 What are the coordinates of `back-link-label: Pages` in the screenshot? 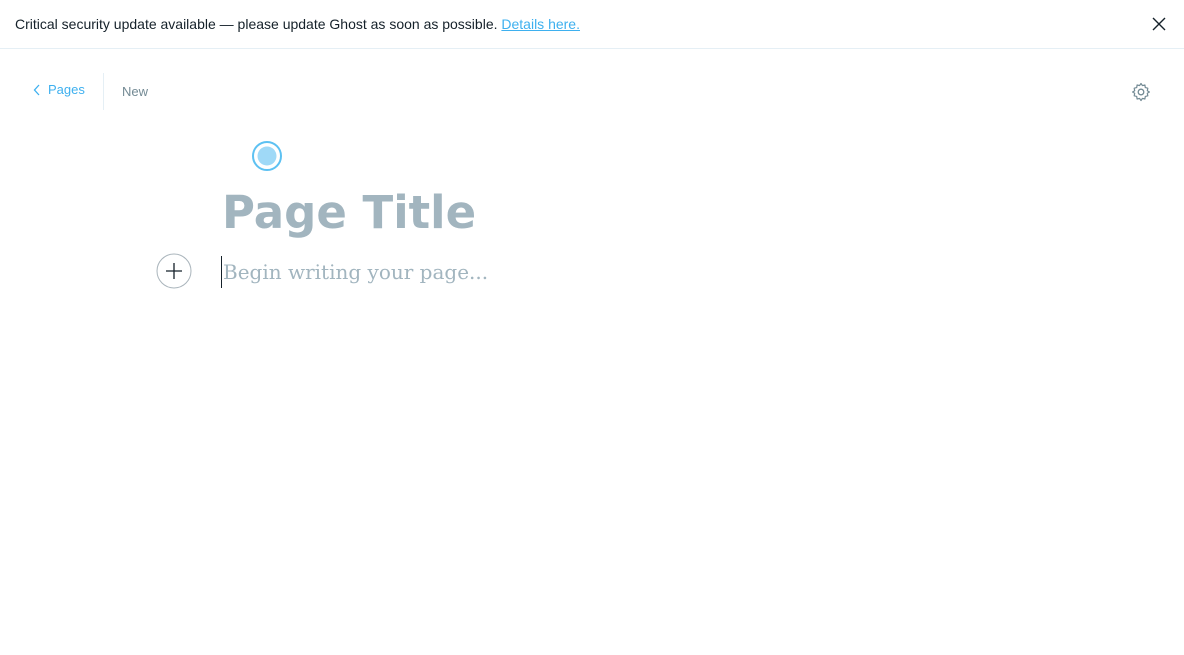 It's located at (66, 89).